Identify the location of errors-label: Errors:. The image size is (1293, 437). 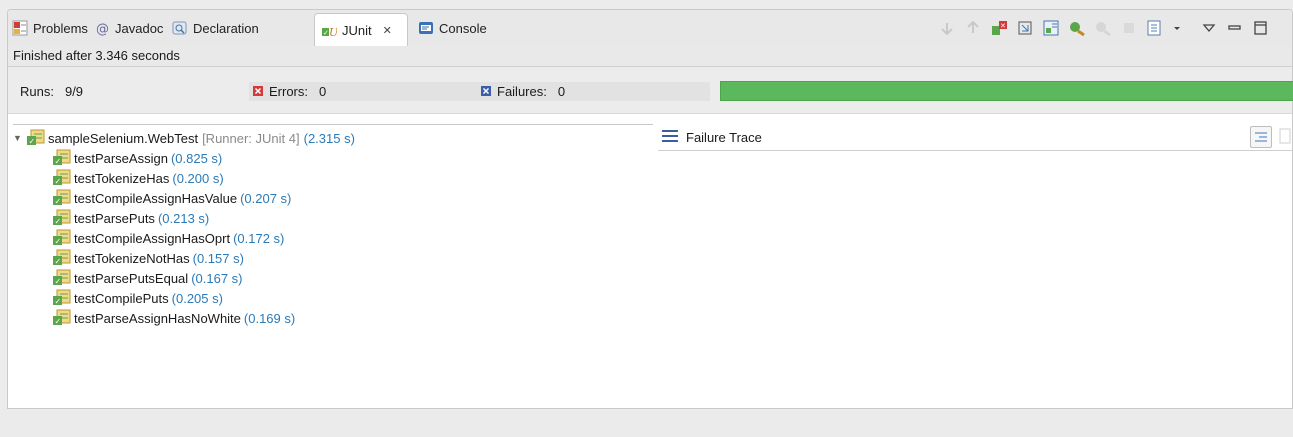
(288, 91).